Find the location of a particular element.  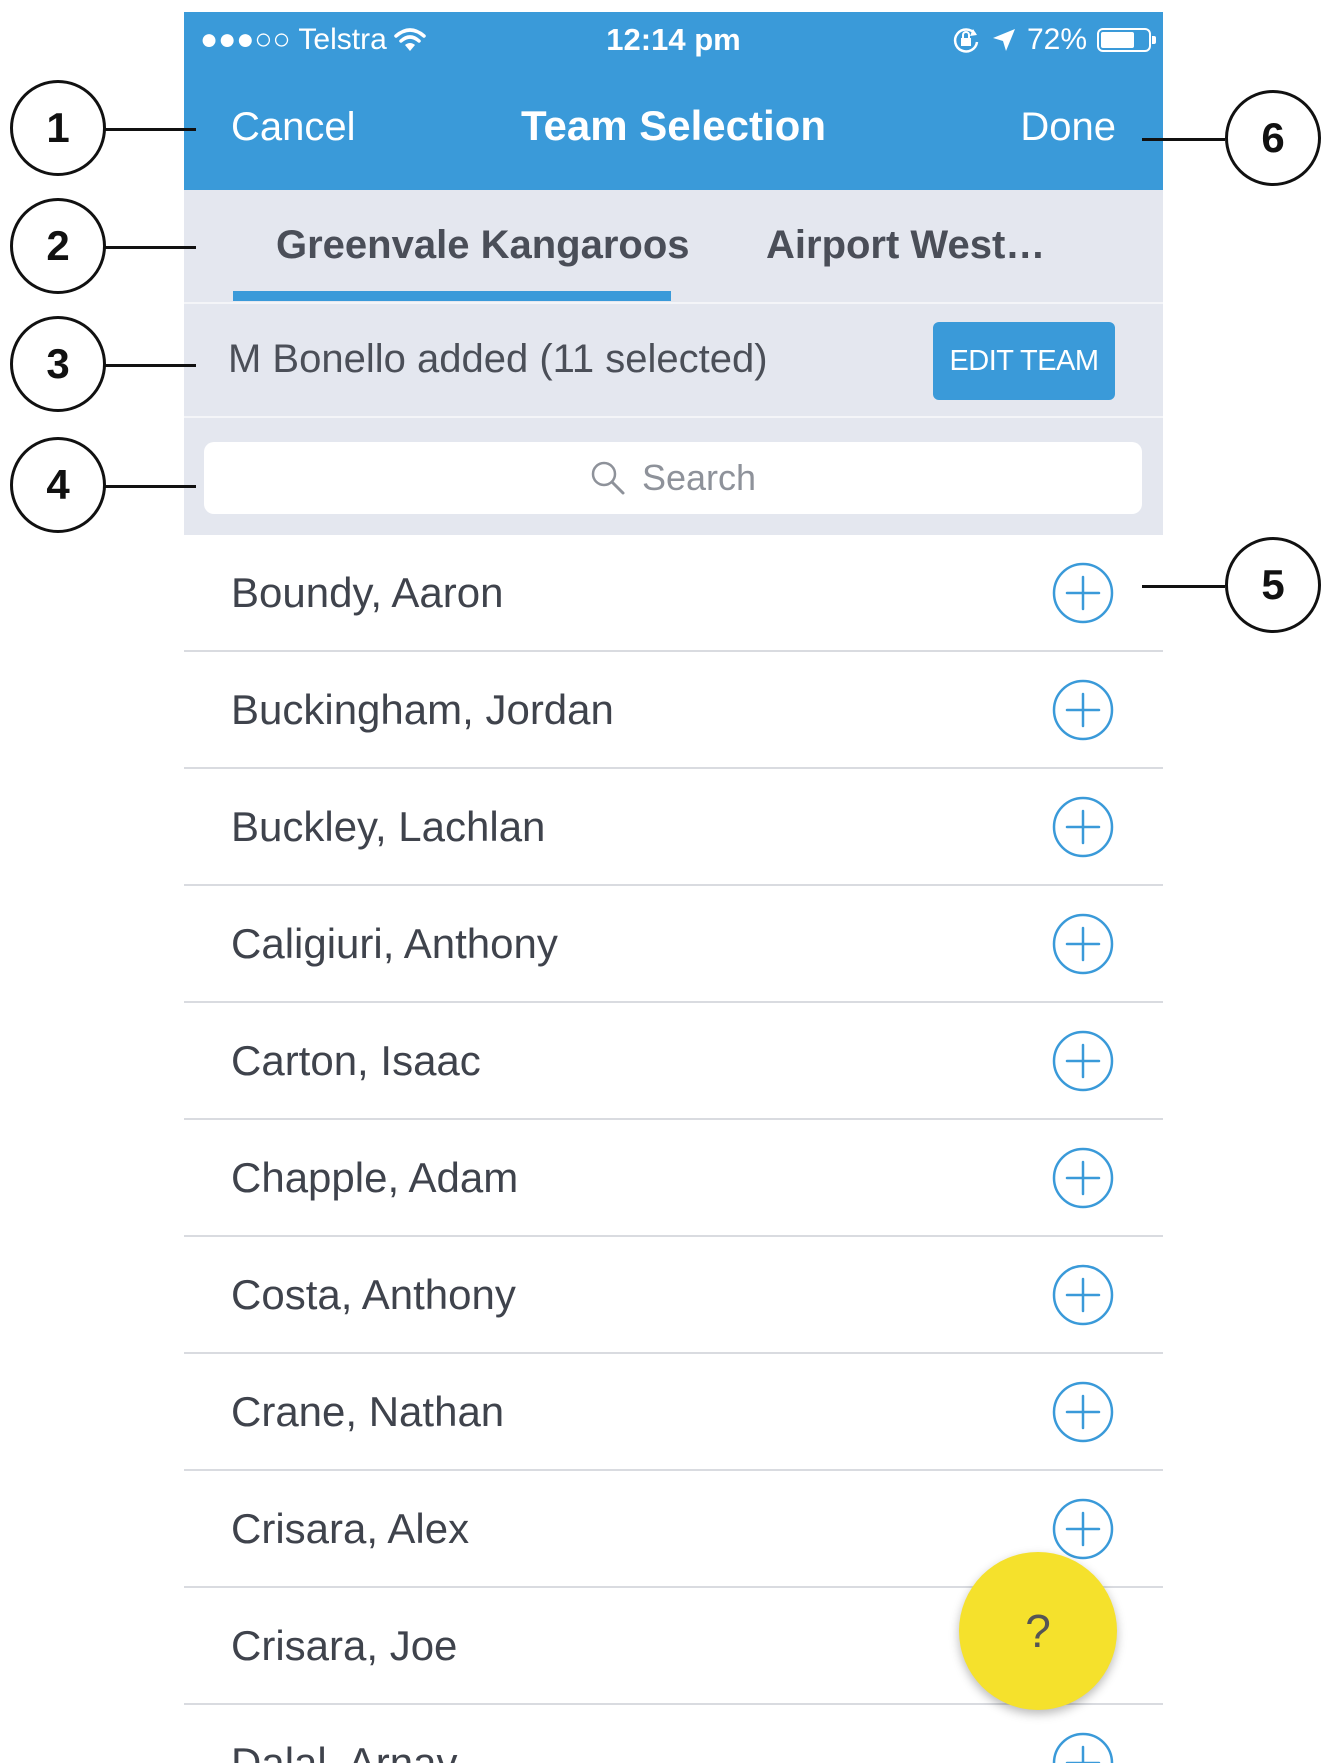

edit-team-button: EDIT TEAM is located at coordinates (1024, 361).